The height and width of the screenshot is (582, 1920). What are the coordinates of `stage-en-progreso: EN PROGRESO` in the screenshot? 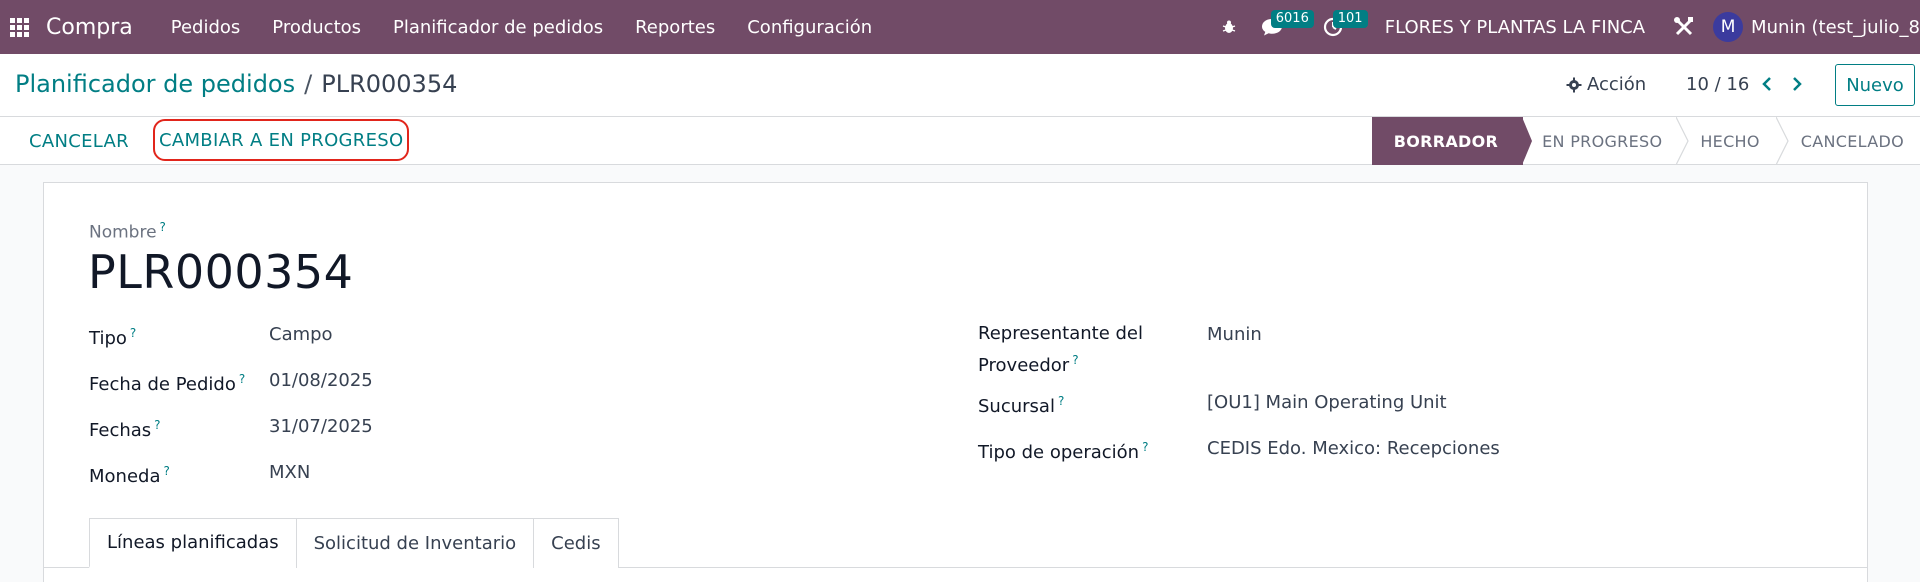 It's located at (1607, 141).